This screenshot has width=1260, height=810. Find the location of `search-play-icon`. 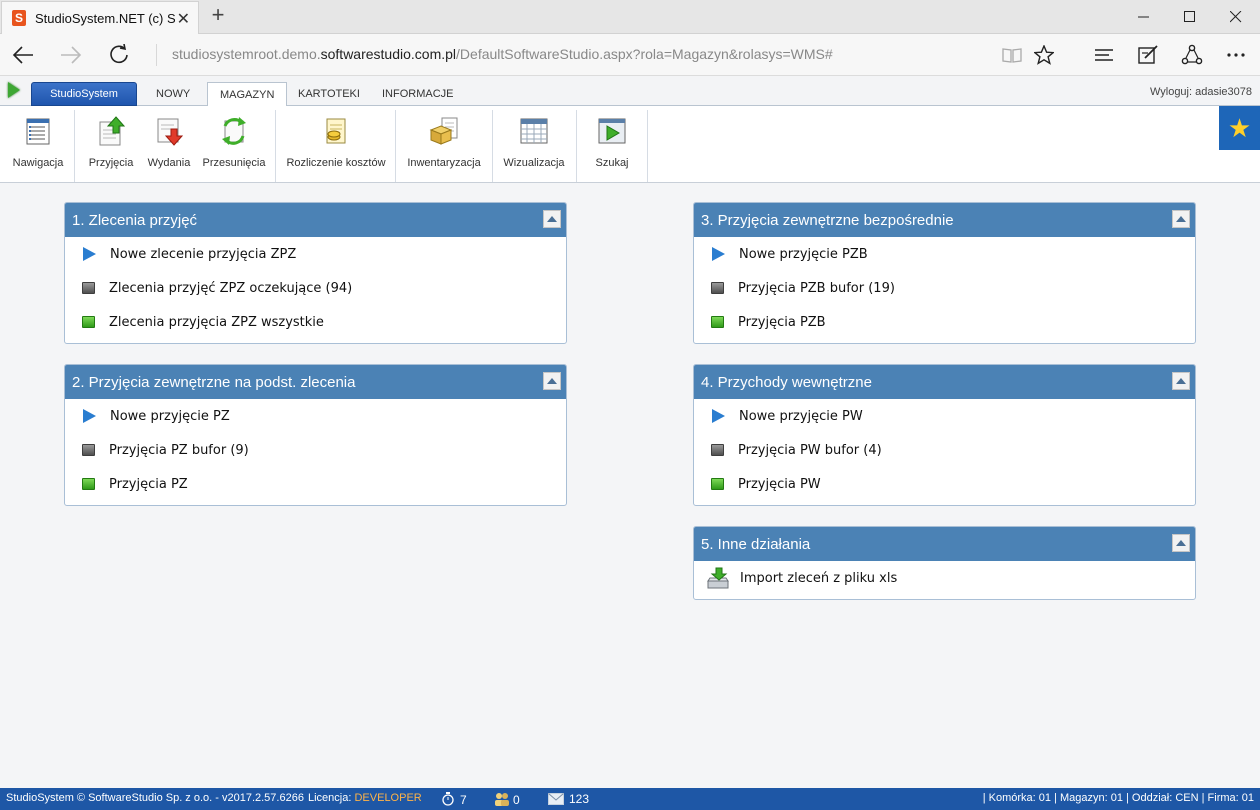

search-play-icon is located at coordinates (612, 131).